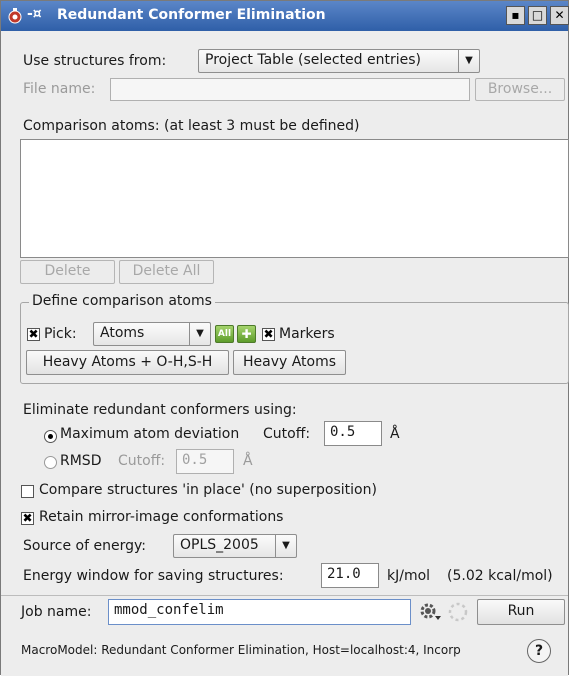 Image resolution: width=569 pixels, height=676 pixels. I want to click on max-deviation-radio, so click(50, 436).